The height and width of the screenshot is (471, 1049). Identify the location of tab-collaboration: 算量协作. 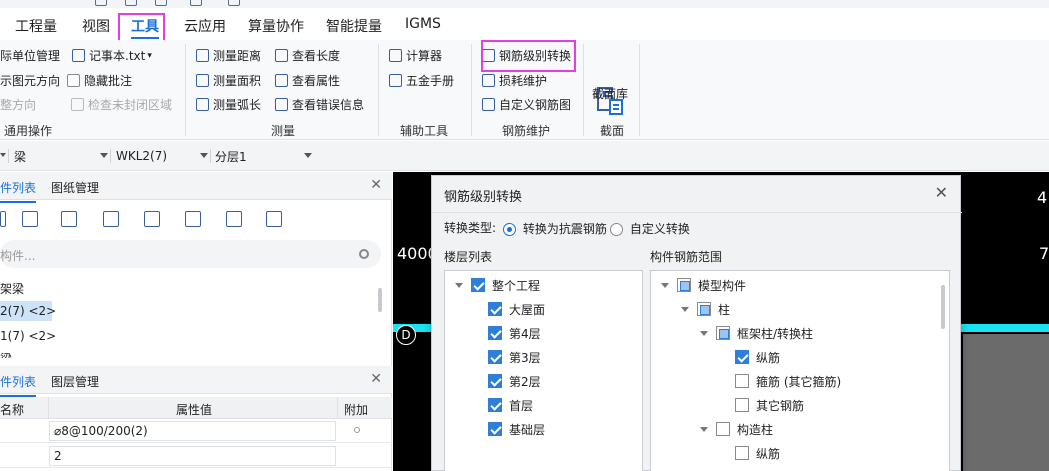
(276, 26).